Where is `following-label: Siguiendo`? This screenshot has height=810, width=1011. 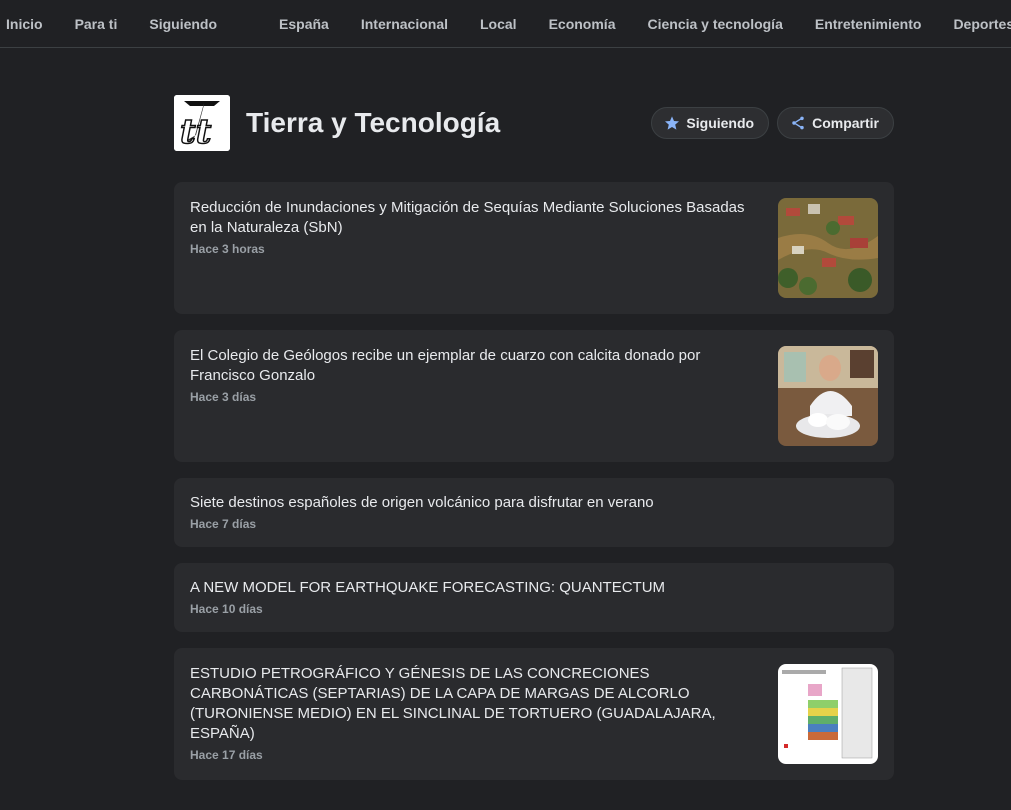
following-label: Siguiendo is located at coordinates (720, 123).